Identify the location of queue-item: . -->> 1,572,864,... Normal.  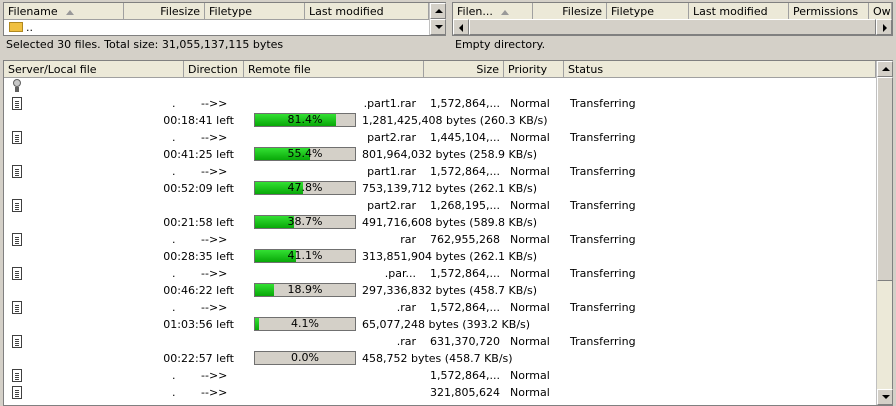
(440, 375).